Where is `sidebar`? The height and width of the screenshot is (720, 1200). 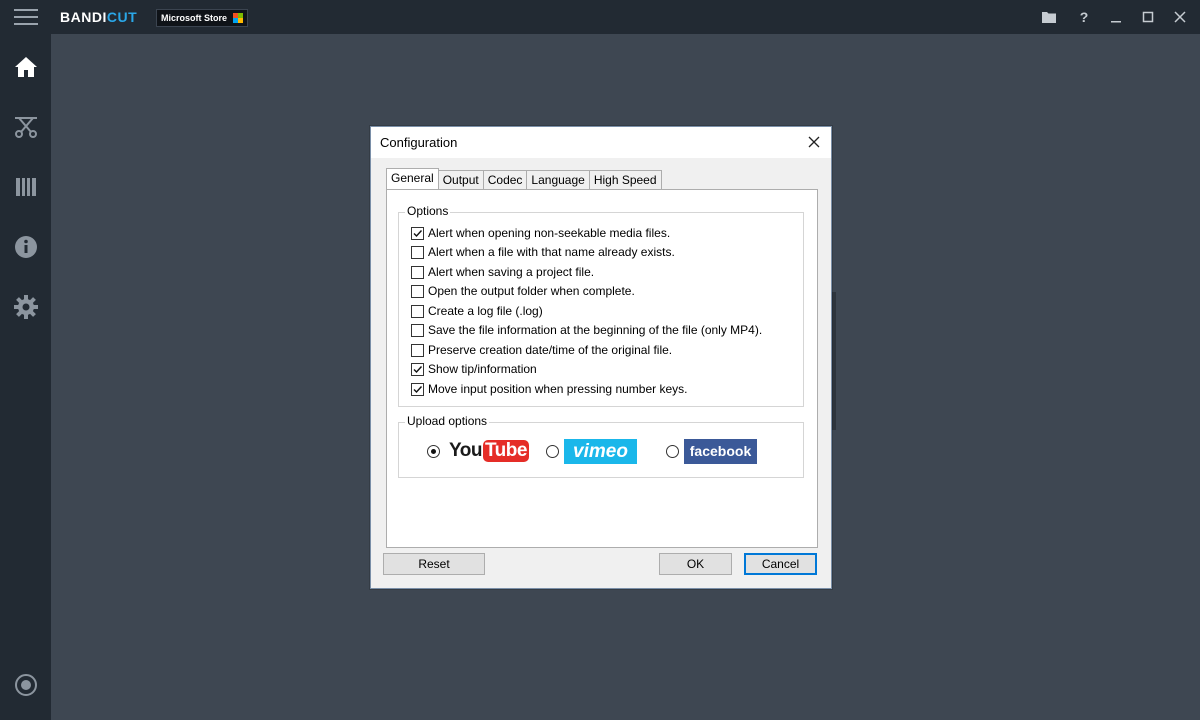 sidebar is located at coordinates (25, 377).